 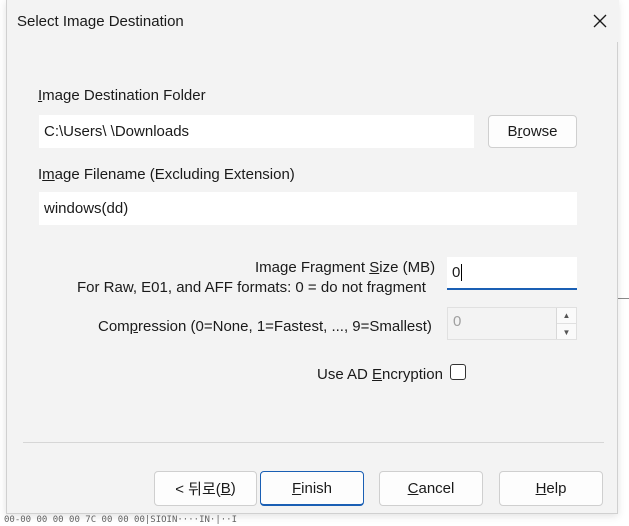 What do you see at coordinates (374, 267) in the screenshot?
I see `fragment-mnemonic: S` at bounding box center [374, 267].